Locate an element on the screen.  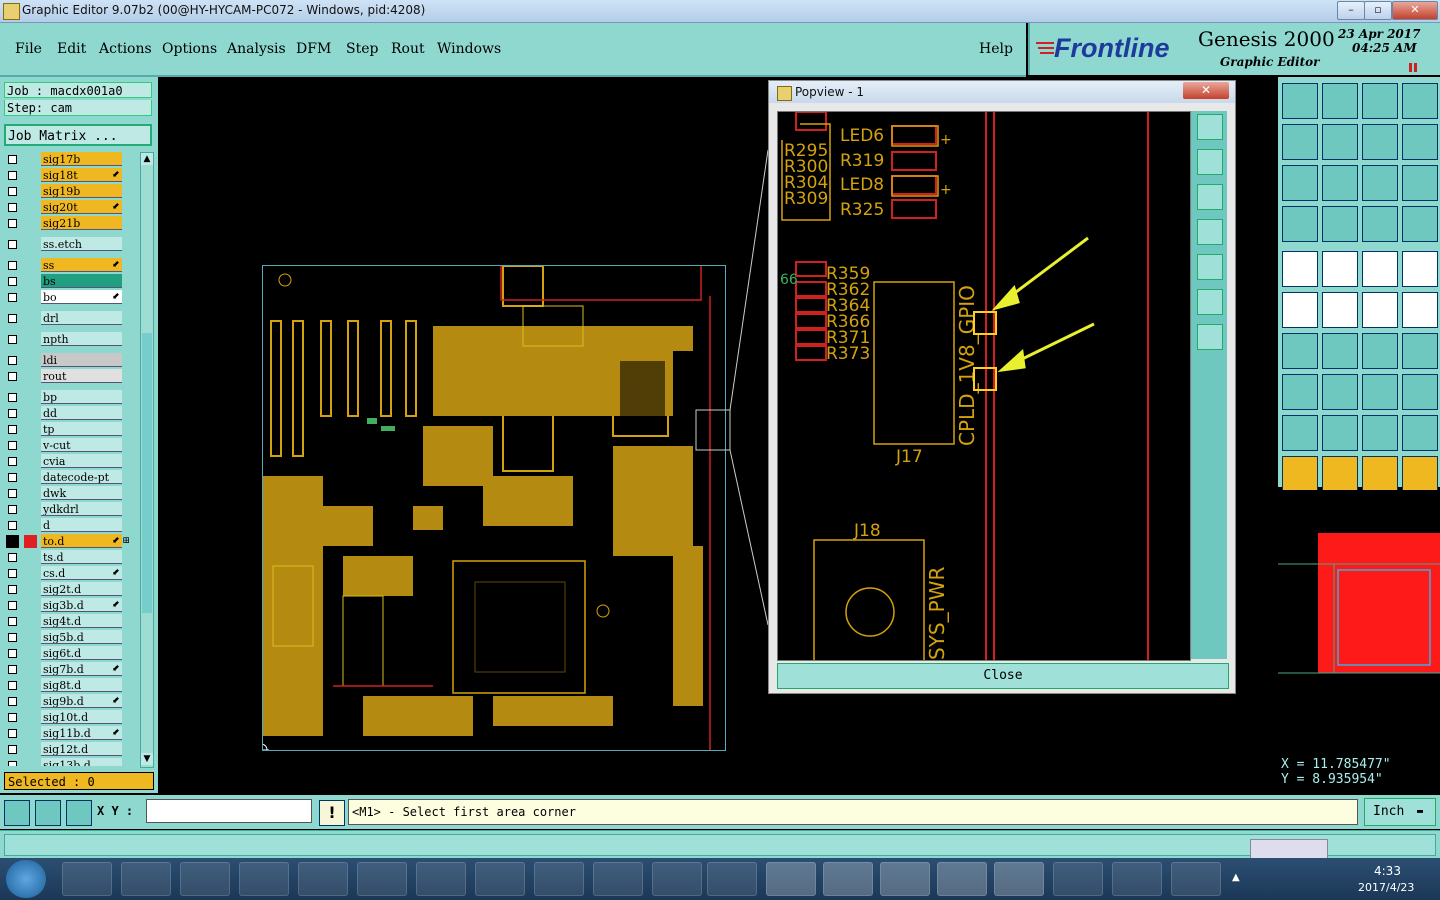
layer-name: sig6t.d is located at coordinates (81, 653).